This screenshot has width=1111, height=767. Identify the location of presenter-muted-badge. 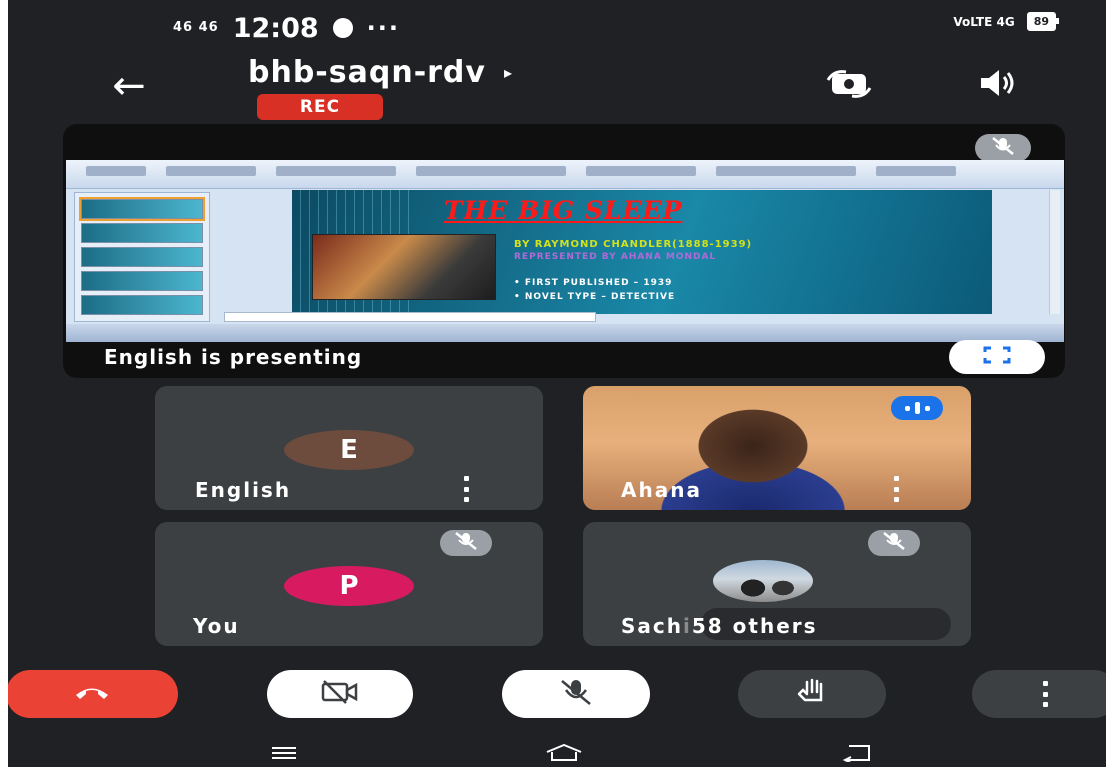
(1003, 148).